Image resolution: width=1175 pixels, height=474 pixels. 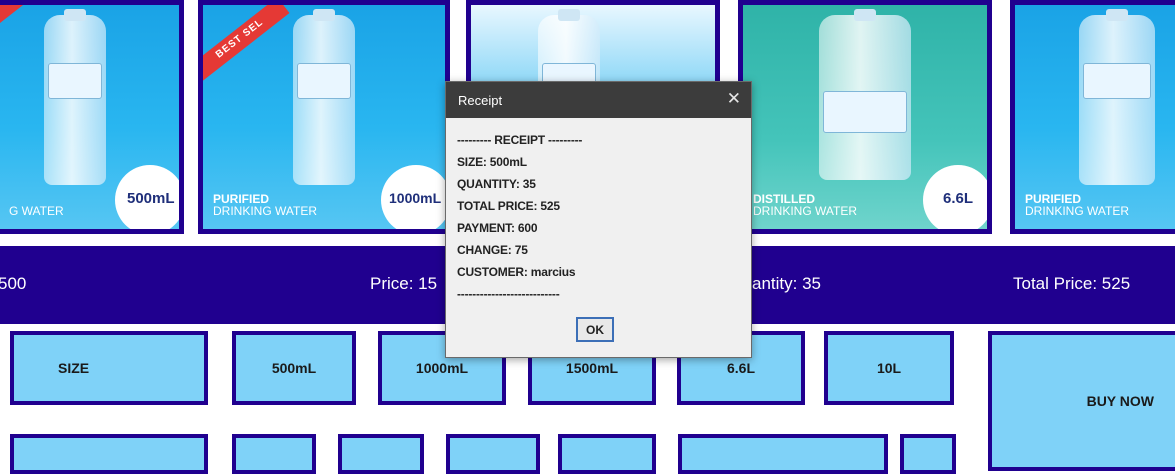 I want to click on price-readout: Price: 15, so click(x=404, y=283).